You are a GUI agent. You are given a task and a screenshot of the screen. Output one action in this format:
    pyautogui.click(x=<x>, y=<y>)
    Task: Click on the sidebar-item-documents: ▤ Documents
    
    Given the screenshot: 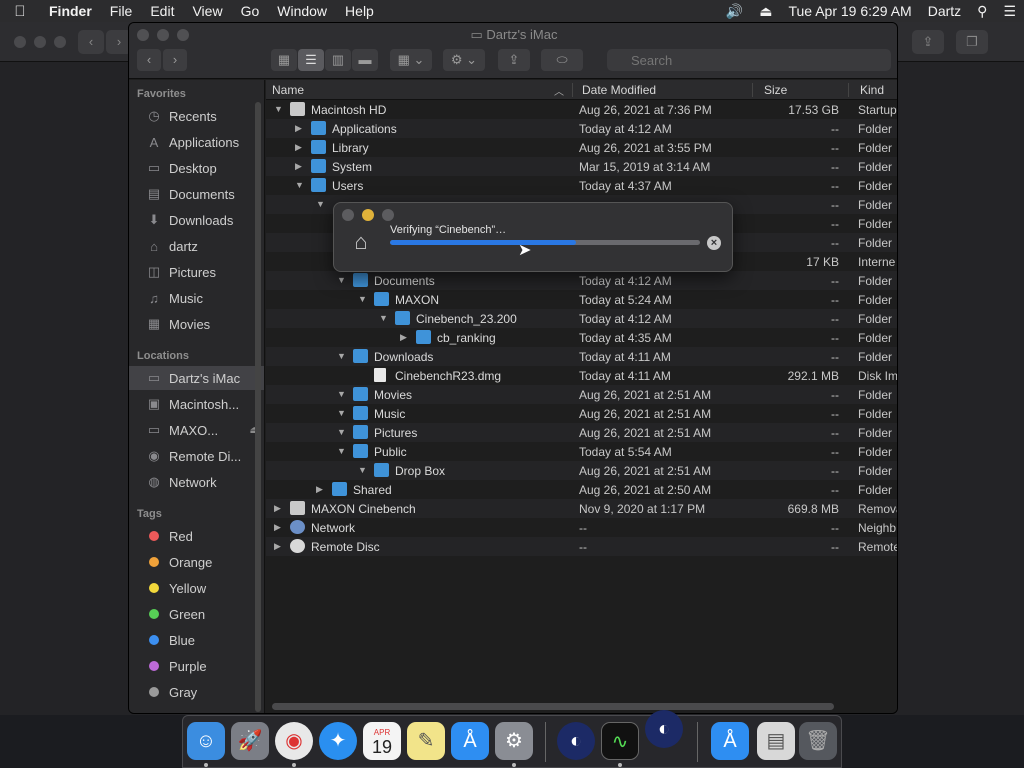 What is the action you would take?
    pyautogui.click(x=196, y=194)
    